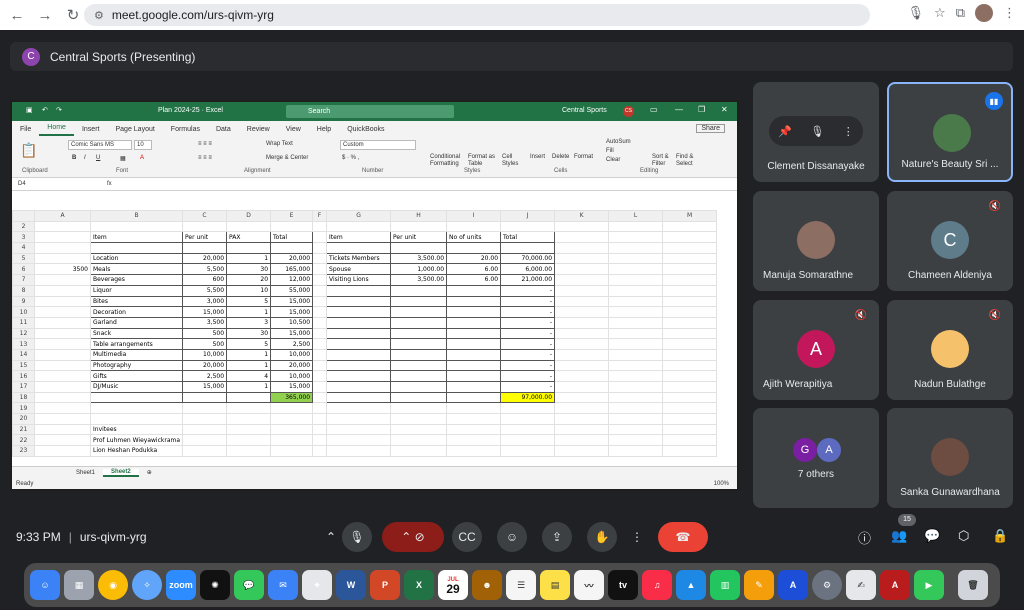 This screenshot has height=610, width=1024. Describe the element at coordinates (848, 131) in the screenshot. I see `more-options-icon: ⋮` at that location.